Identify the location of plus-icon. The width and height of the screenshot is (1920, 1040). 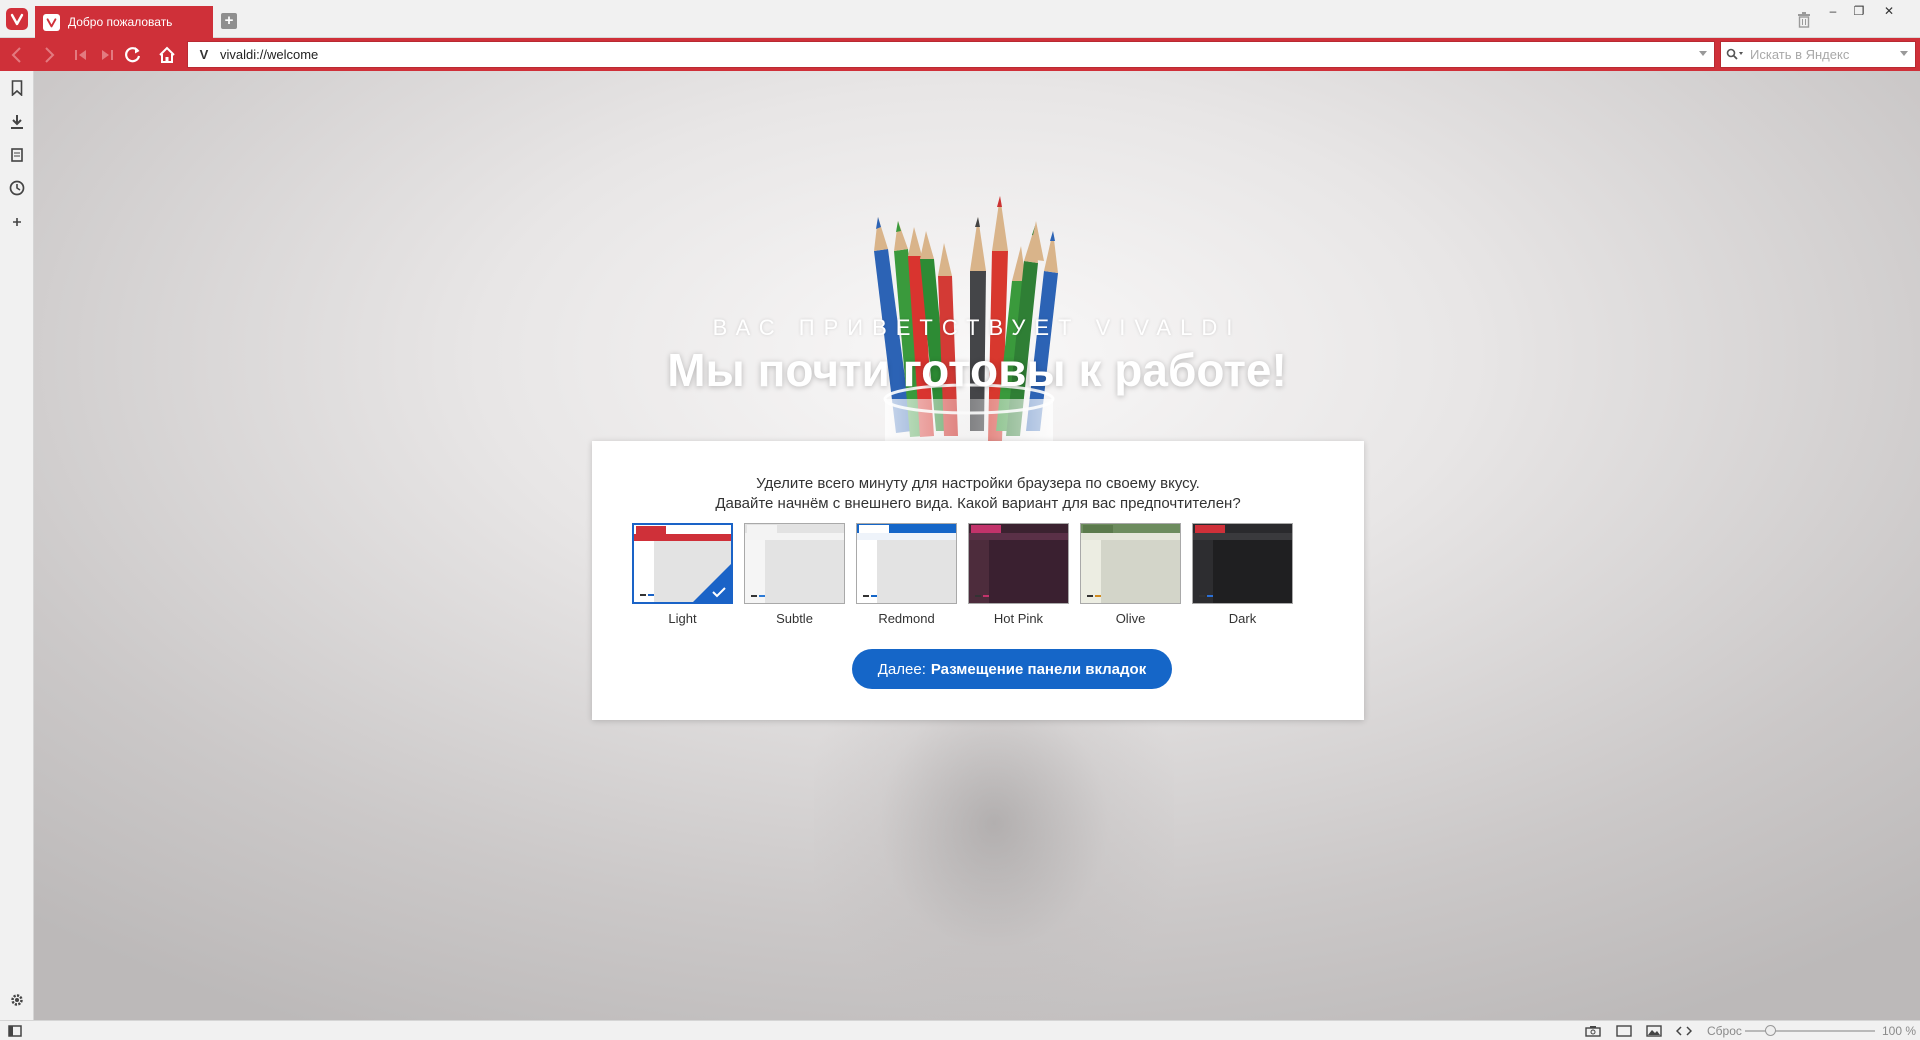
(17, 222).